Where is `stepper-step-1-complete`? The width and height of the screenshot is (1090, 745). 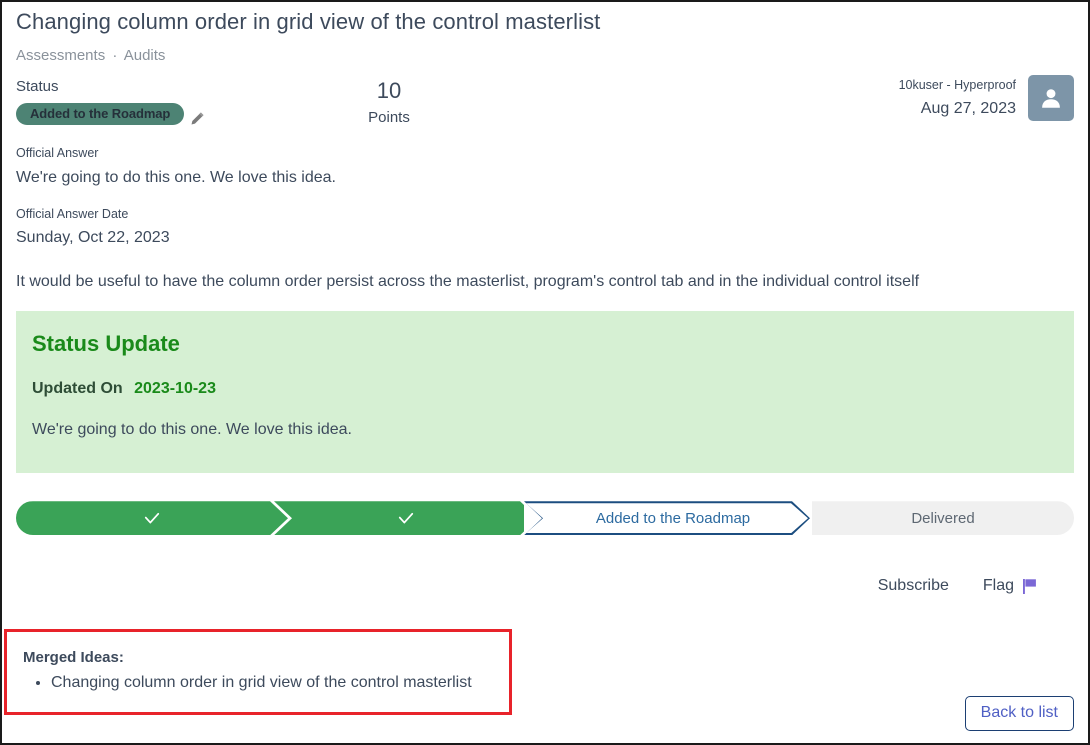 stepper-step-1-complete is located at coordinates (152, 518).